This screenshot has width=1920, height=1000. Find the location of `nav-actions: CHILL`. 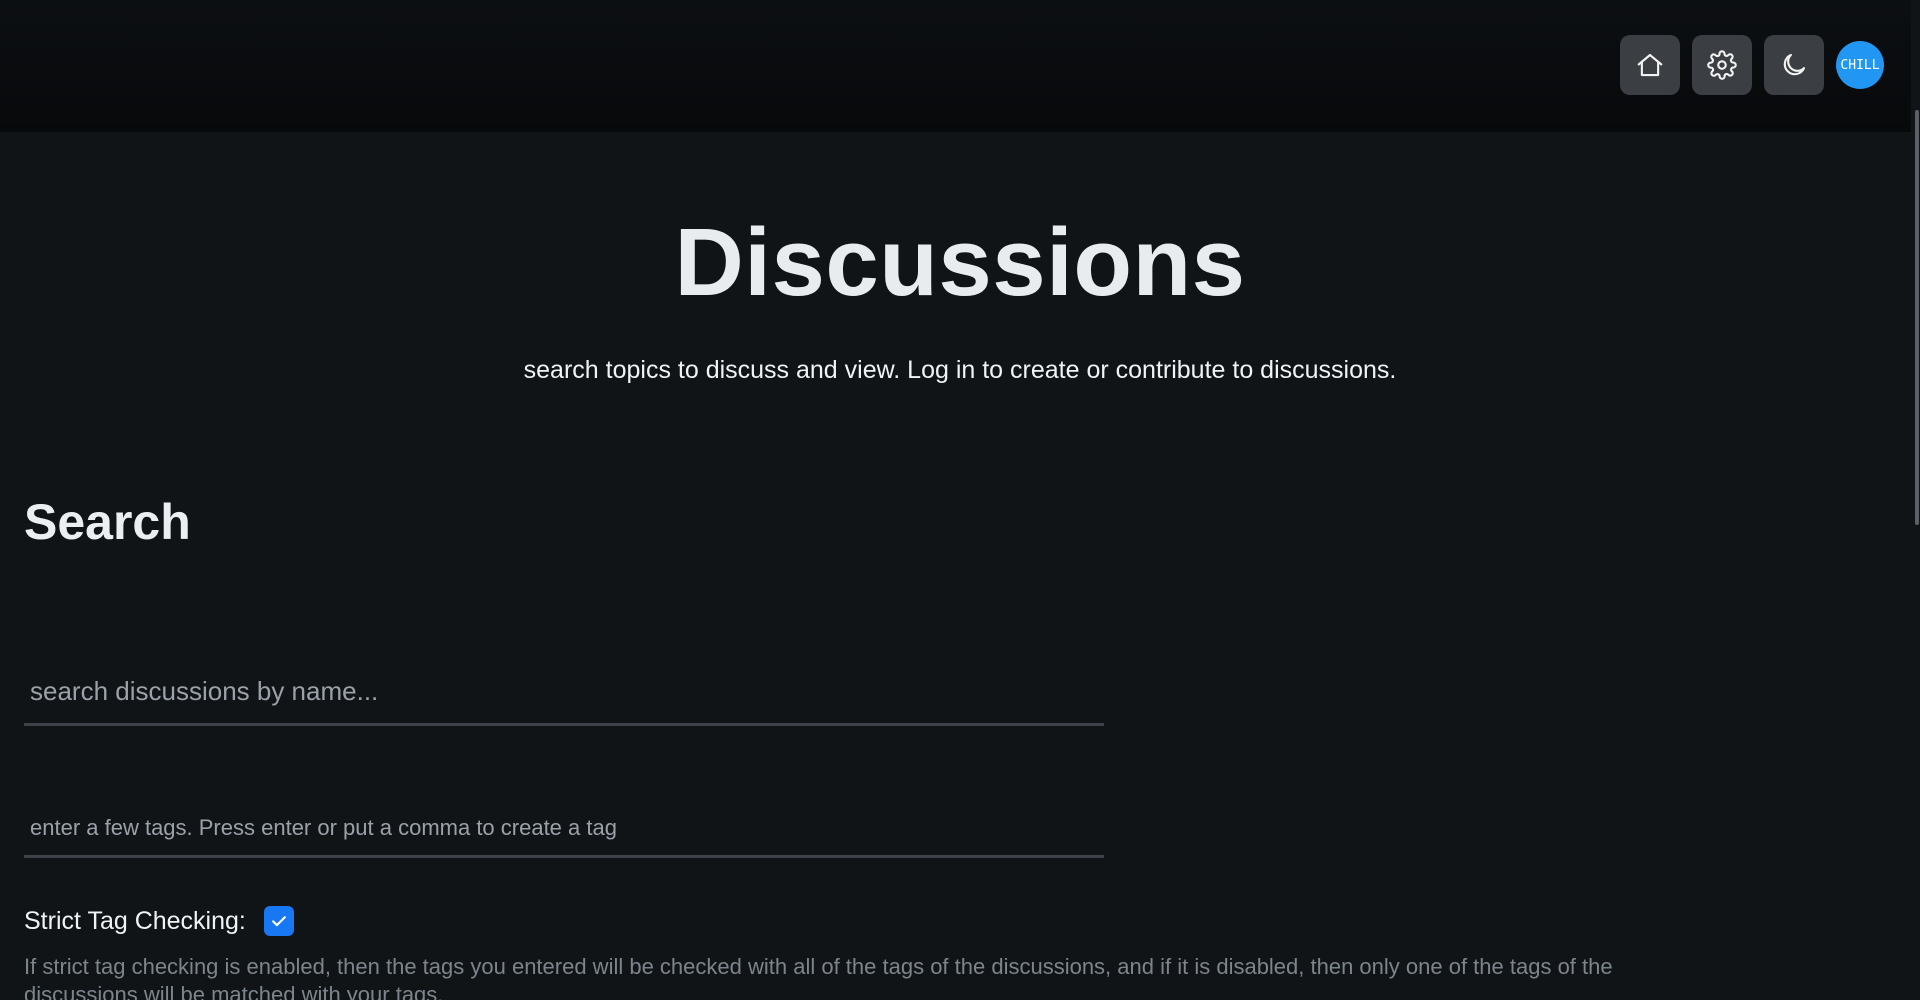

nav-actions: CHILL is located at coordinates (1752, 65).